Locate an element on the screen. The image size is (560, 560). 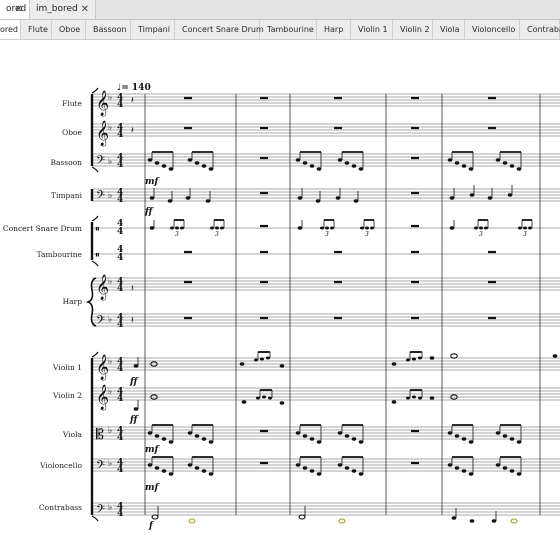
part-tab-label: Tambourine is located at coordinates (290, 29).